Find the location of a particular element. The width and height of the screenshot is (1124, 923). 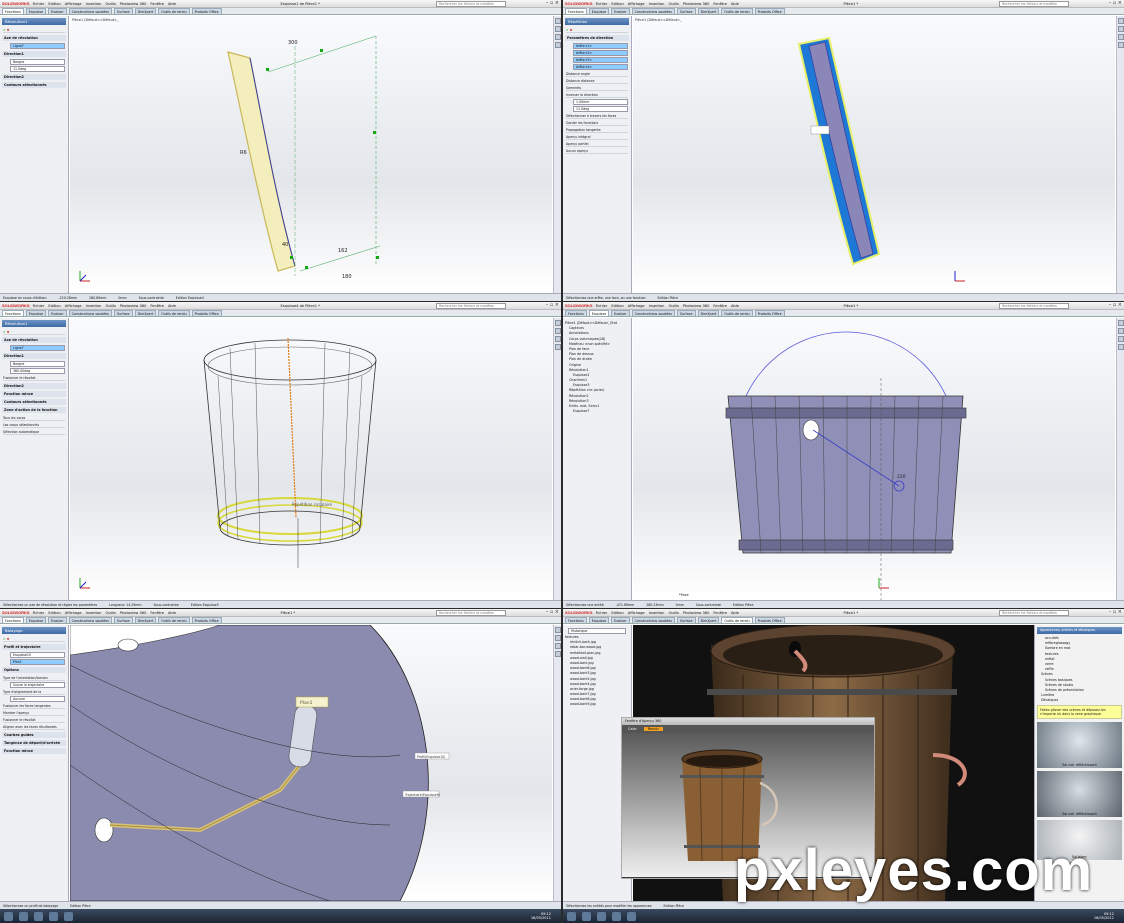

pm-section: Options is located at coordinates (34, 670).